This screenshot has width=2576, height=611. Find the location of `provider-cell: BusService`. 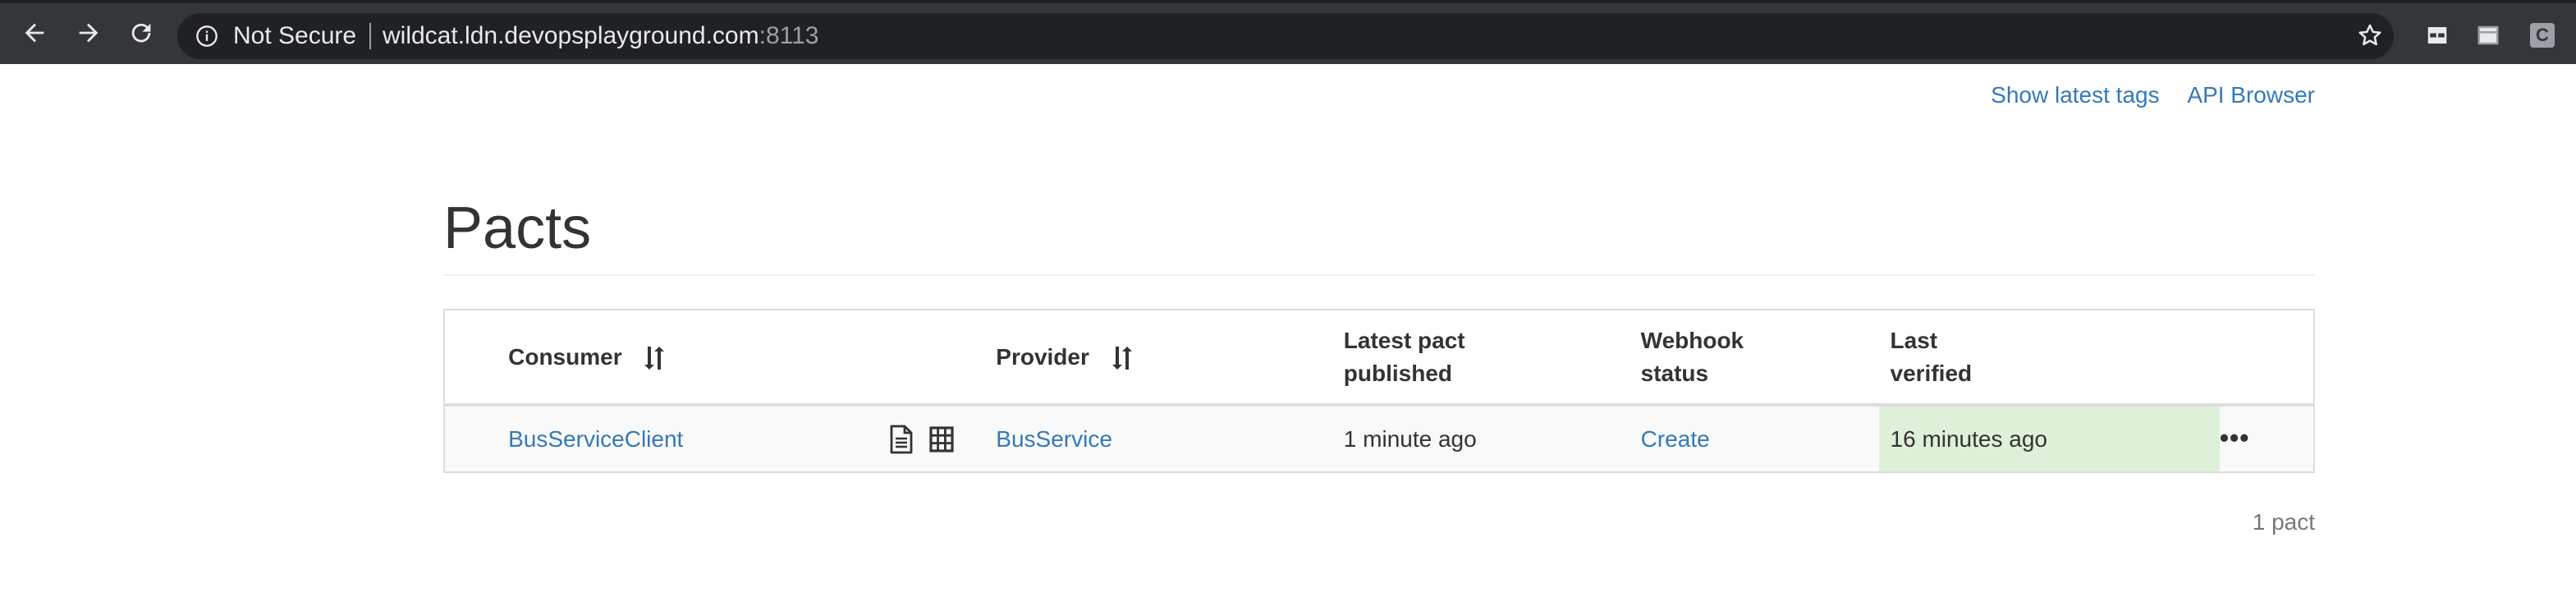

provider-cell: BusService is located at coordinates (1170, 438).